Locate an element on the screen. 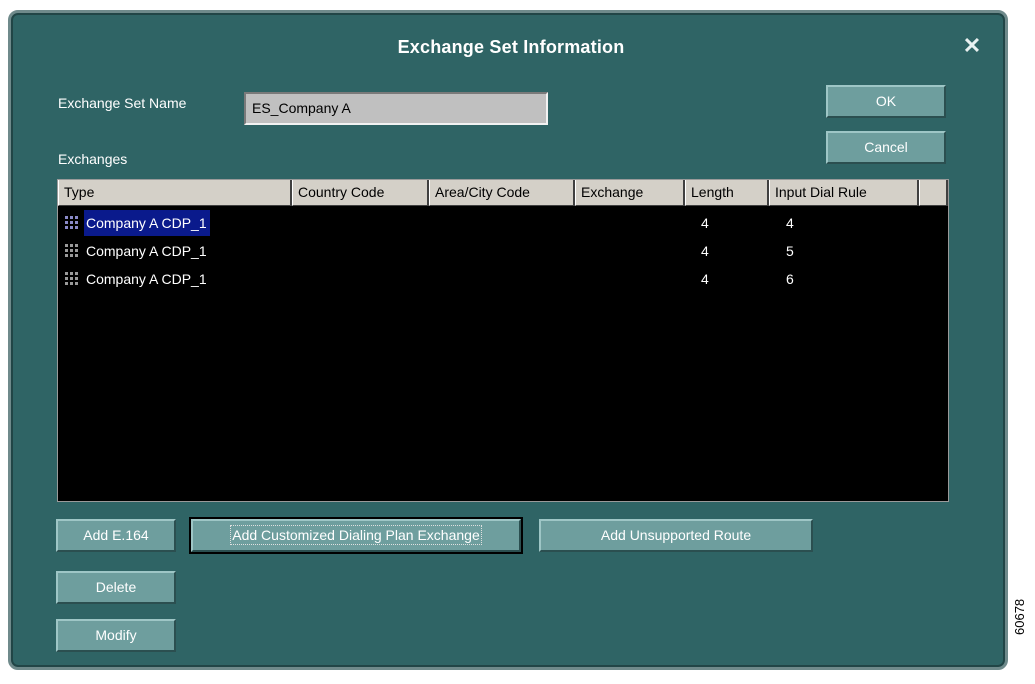 The width and height of the screenshot is (1035, 684). add-customized-dialing-plan-label: Add Customized Dialing Plan Exchange is located at coordinates (356, 535).